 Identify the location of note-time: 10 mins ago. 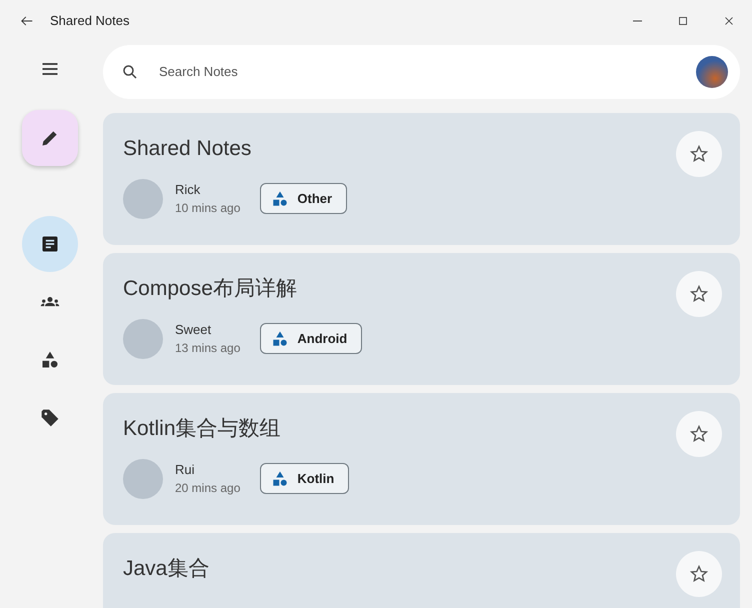
(207, 208).